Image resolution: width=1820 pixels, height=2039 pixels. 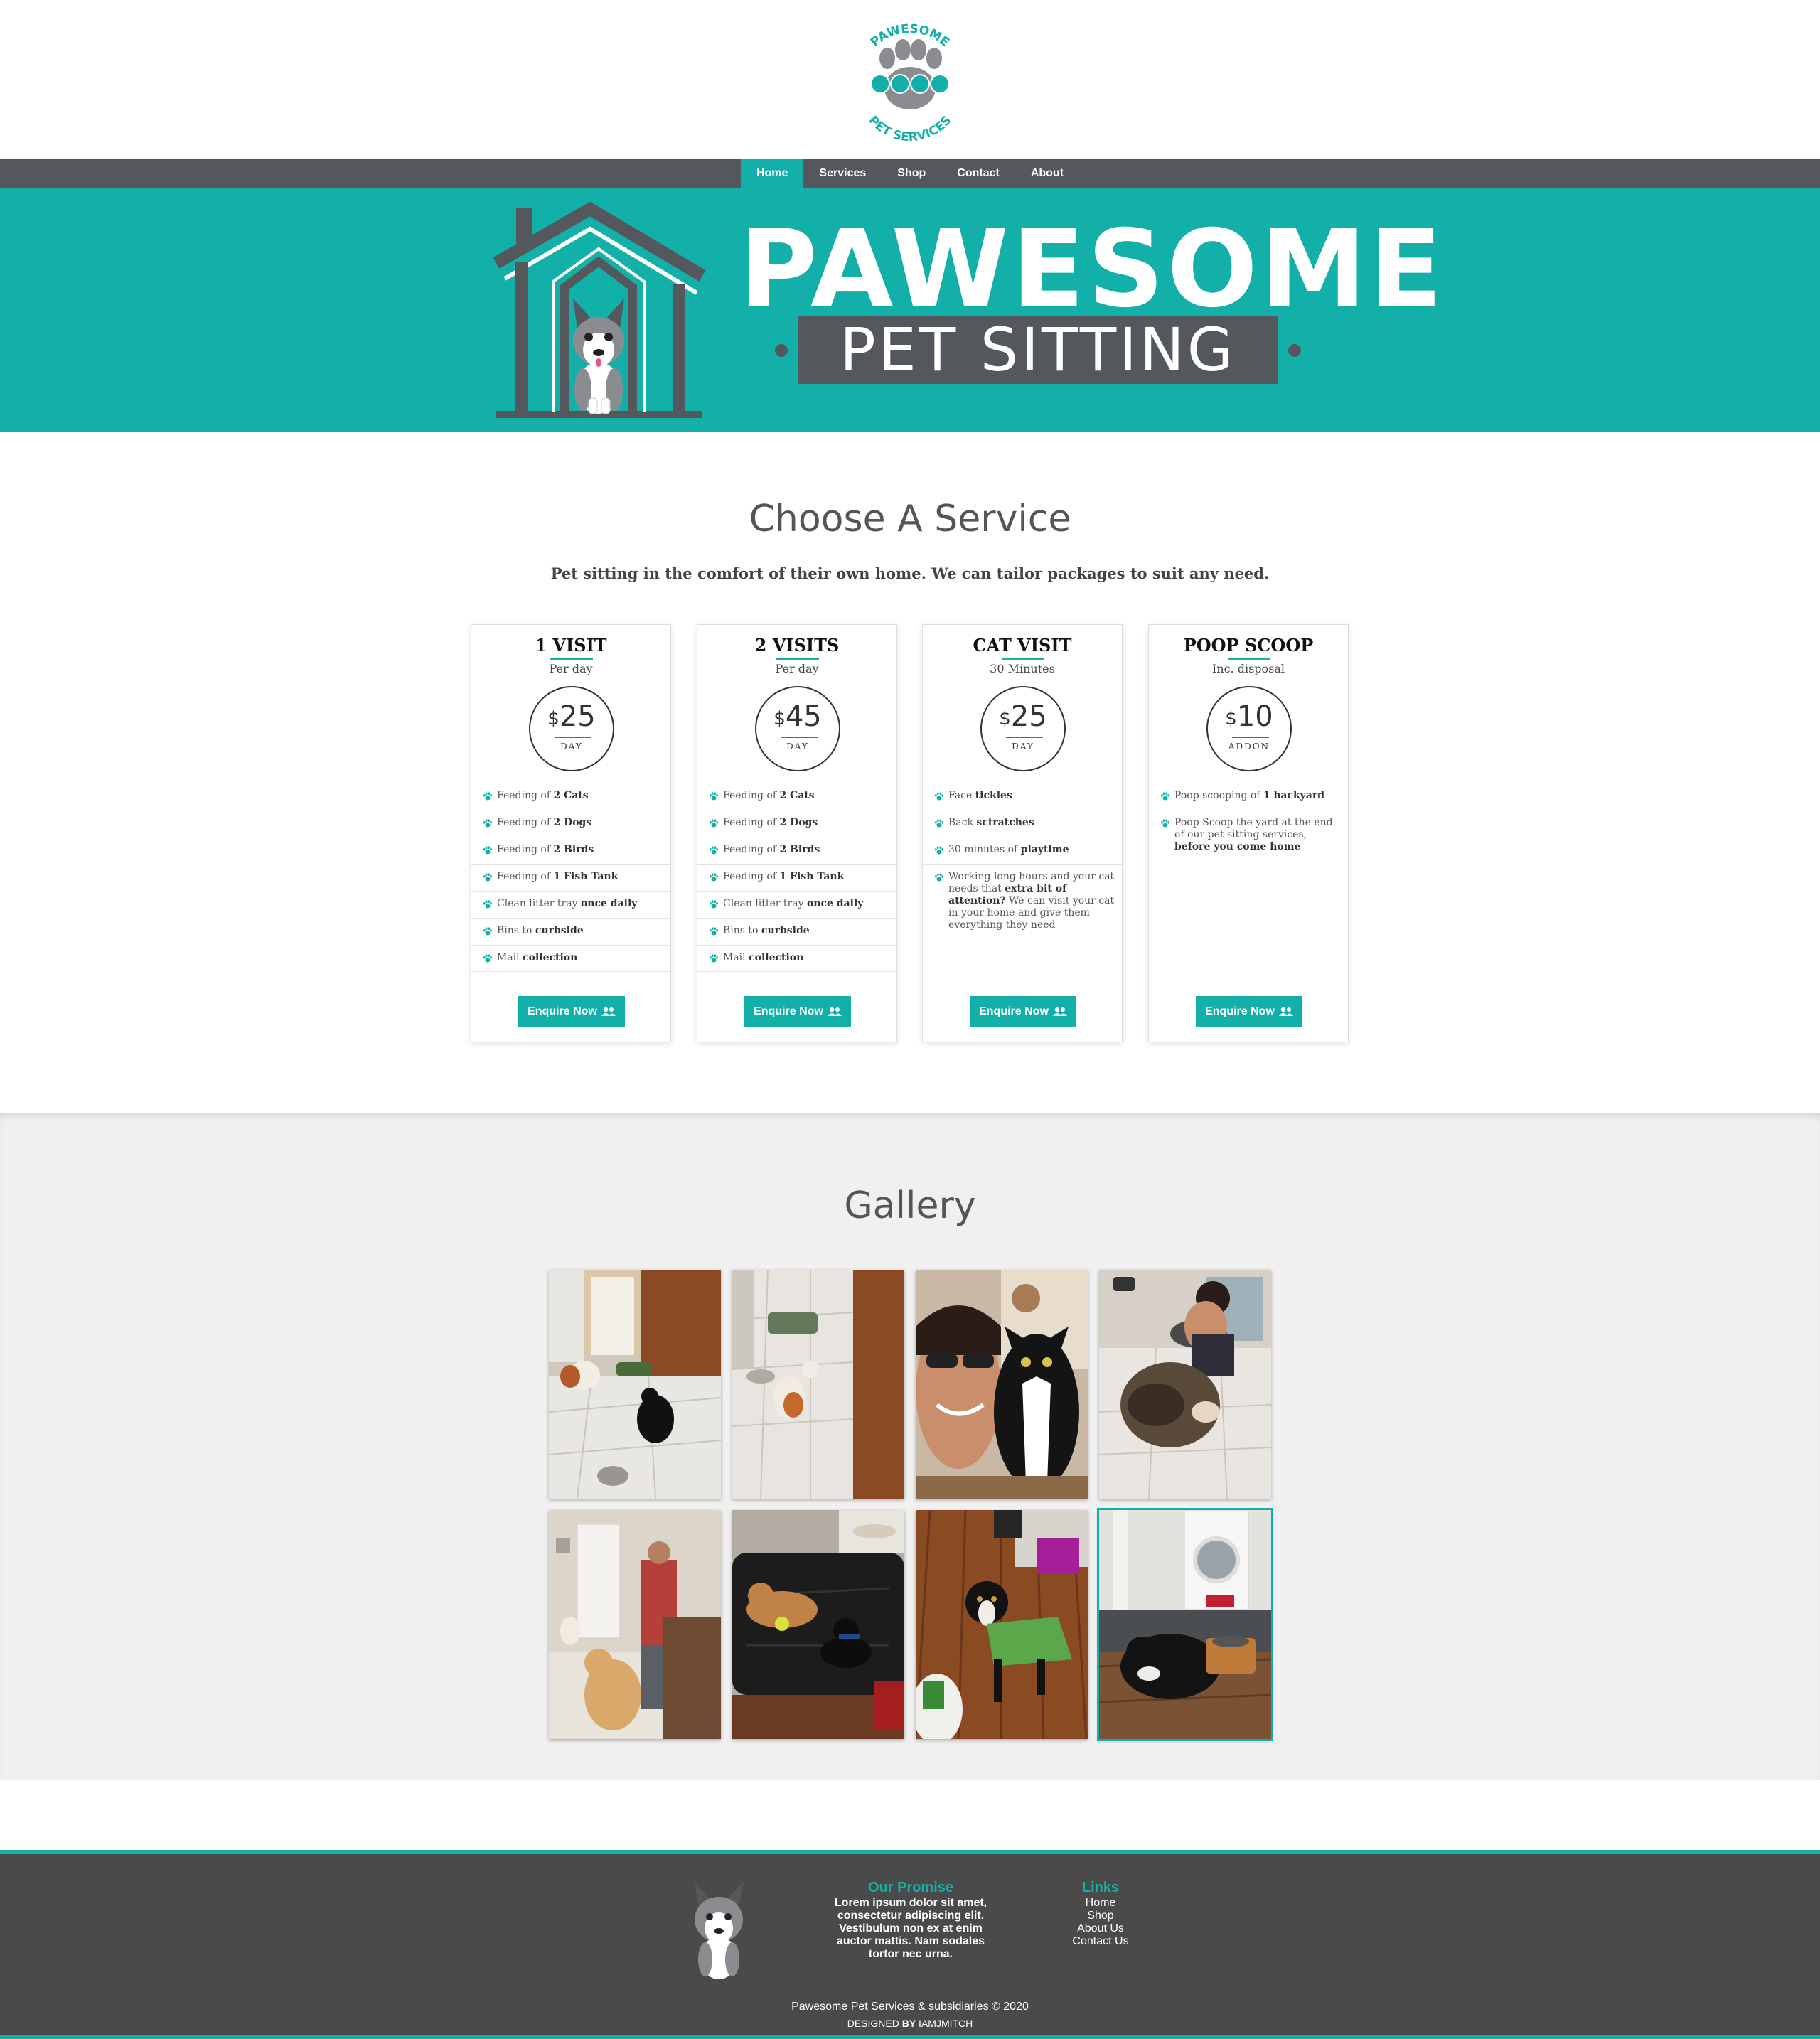 What do you see at coordinates (1047, 173) in the screenshot?
I see `nav-about: About` at bounding box center [1047, 173].